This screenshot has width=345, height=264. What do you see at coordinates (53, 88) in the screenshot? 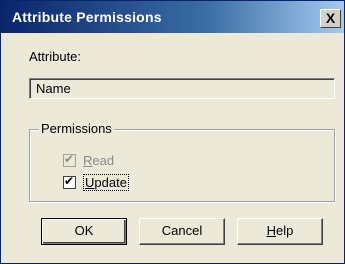
I see `attribute-value: Name` at bounding box center [53, 88].